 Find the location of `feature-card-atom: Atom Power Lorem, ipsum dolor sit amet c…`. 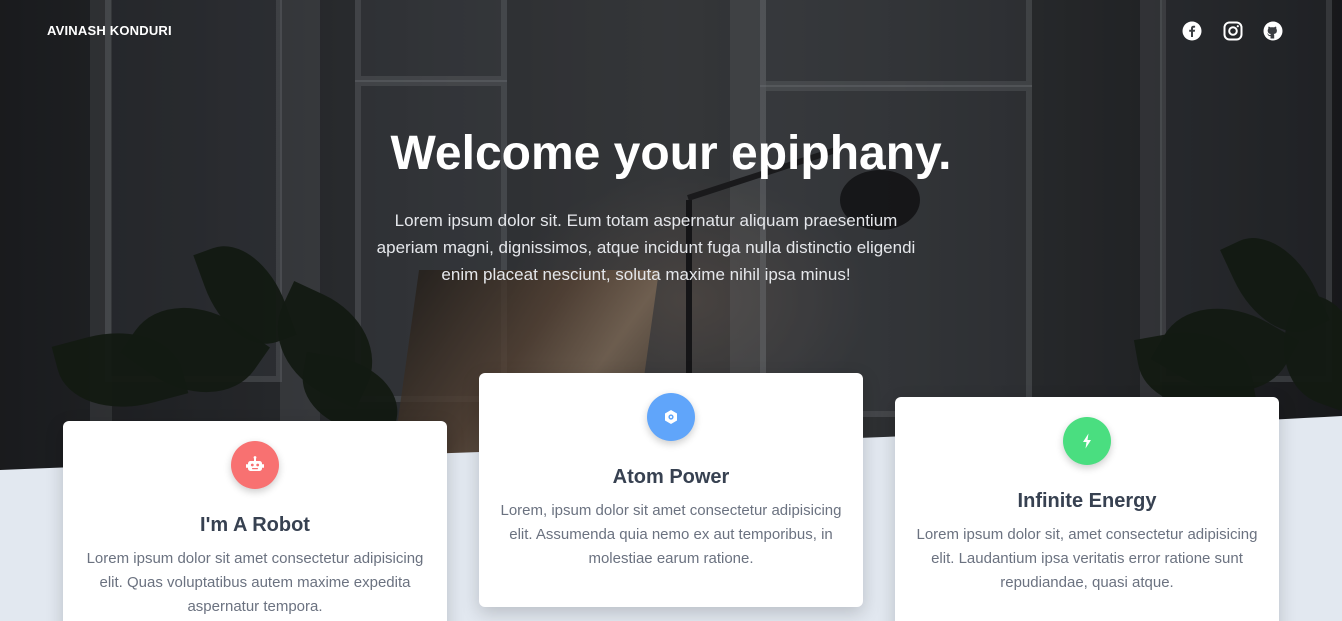

feature-card-atom: Atom Power Lorem, ipsum dolor sit amet c… is located at coordinates (671, 490).